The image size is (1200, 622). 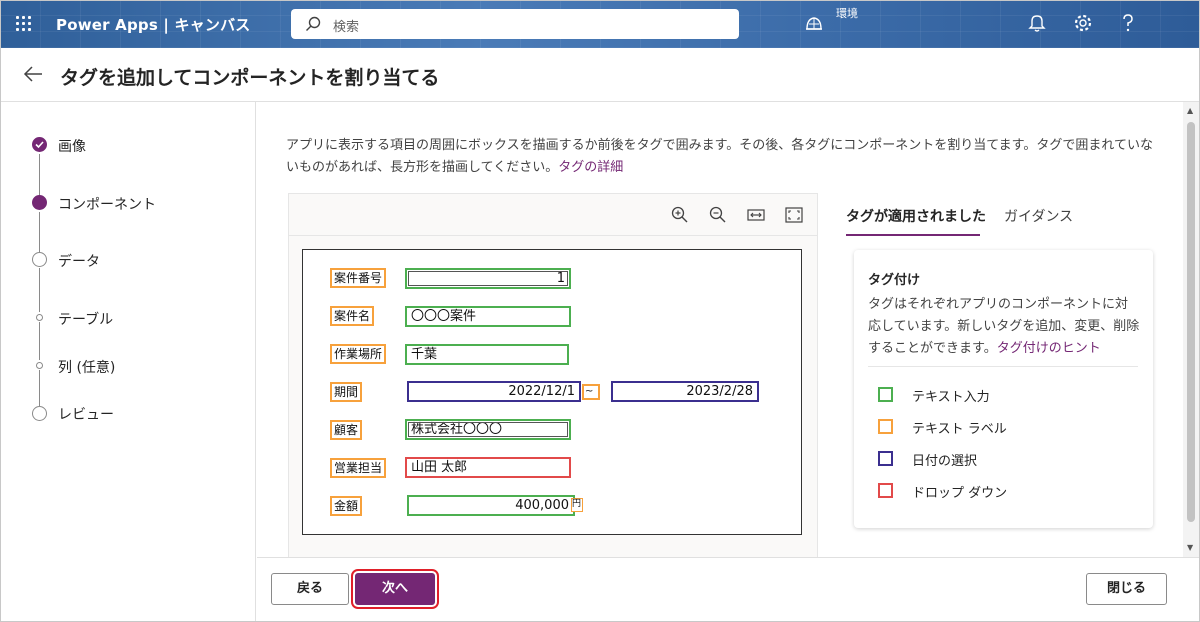 What do you see at coordinates (444, 316) in the screenshot?
I see `field-value: 〇〇〇案件` at bounding box center [444, 316].